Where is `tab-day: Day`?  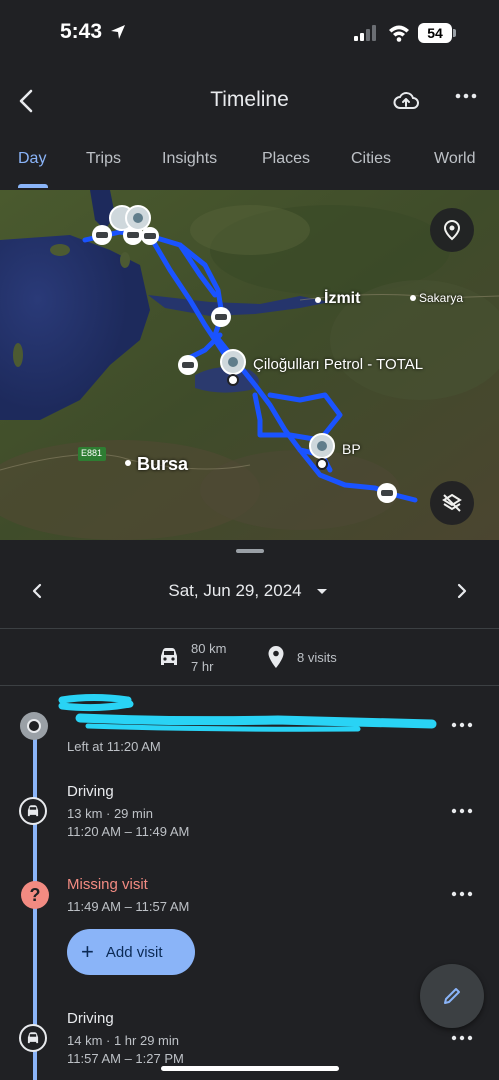
tab-day: Day is located at coordinates (32, 159).